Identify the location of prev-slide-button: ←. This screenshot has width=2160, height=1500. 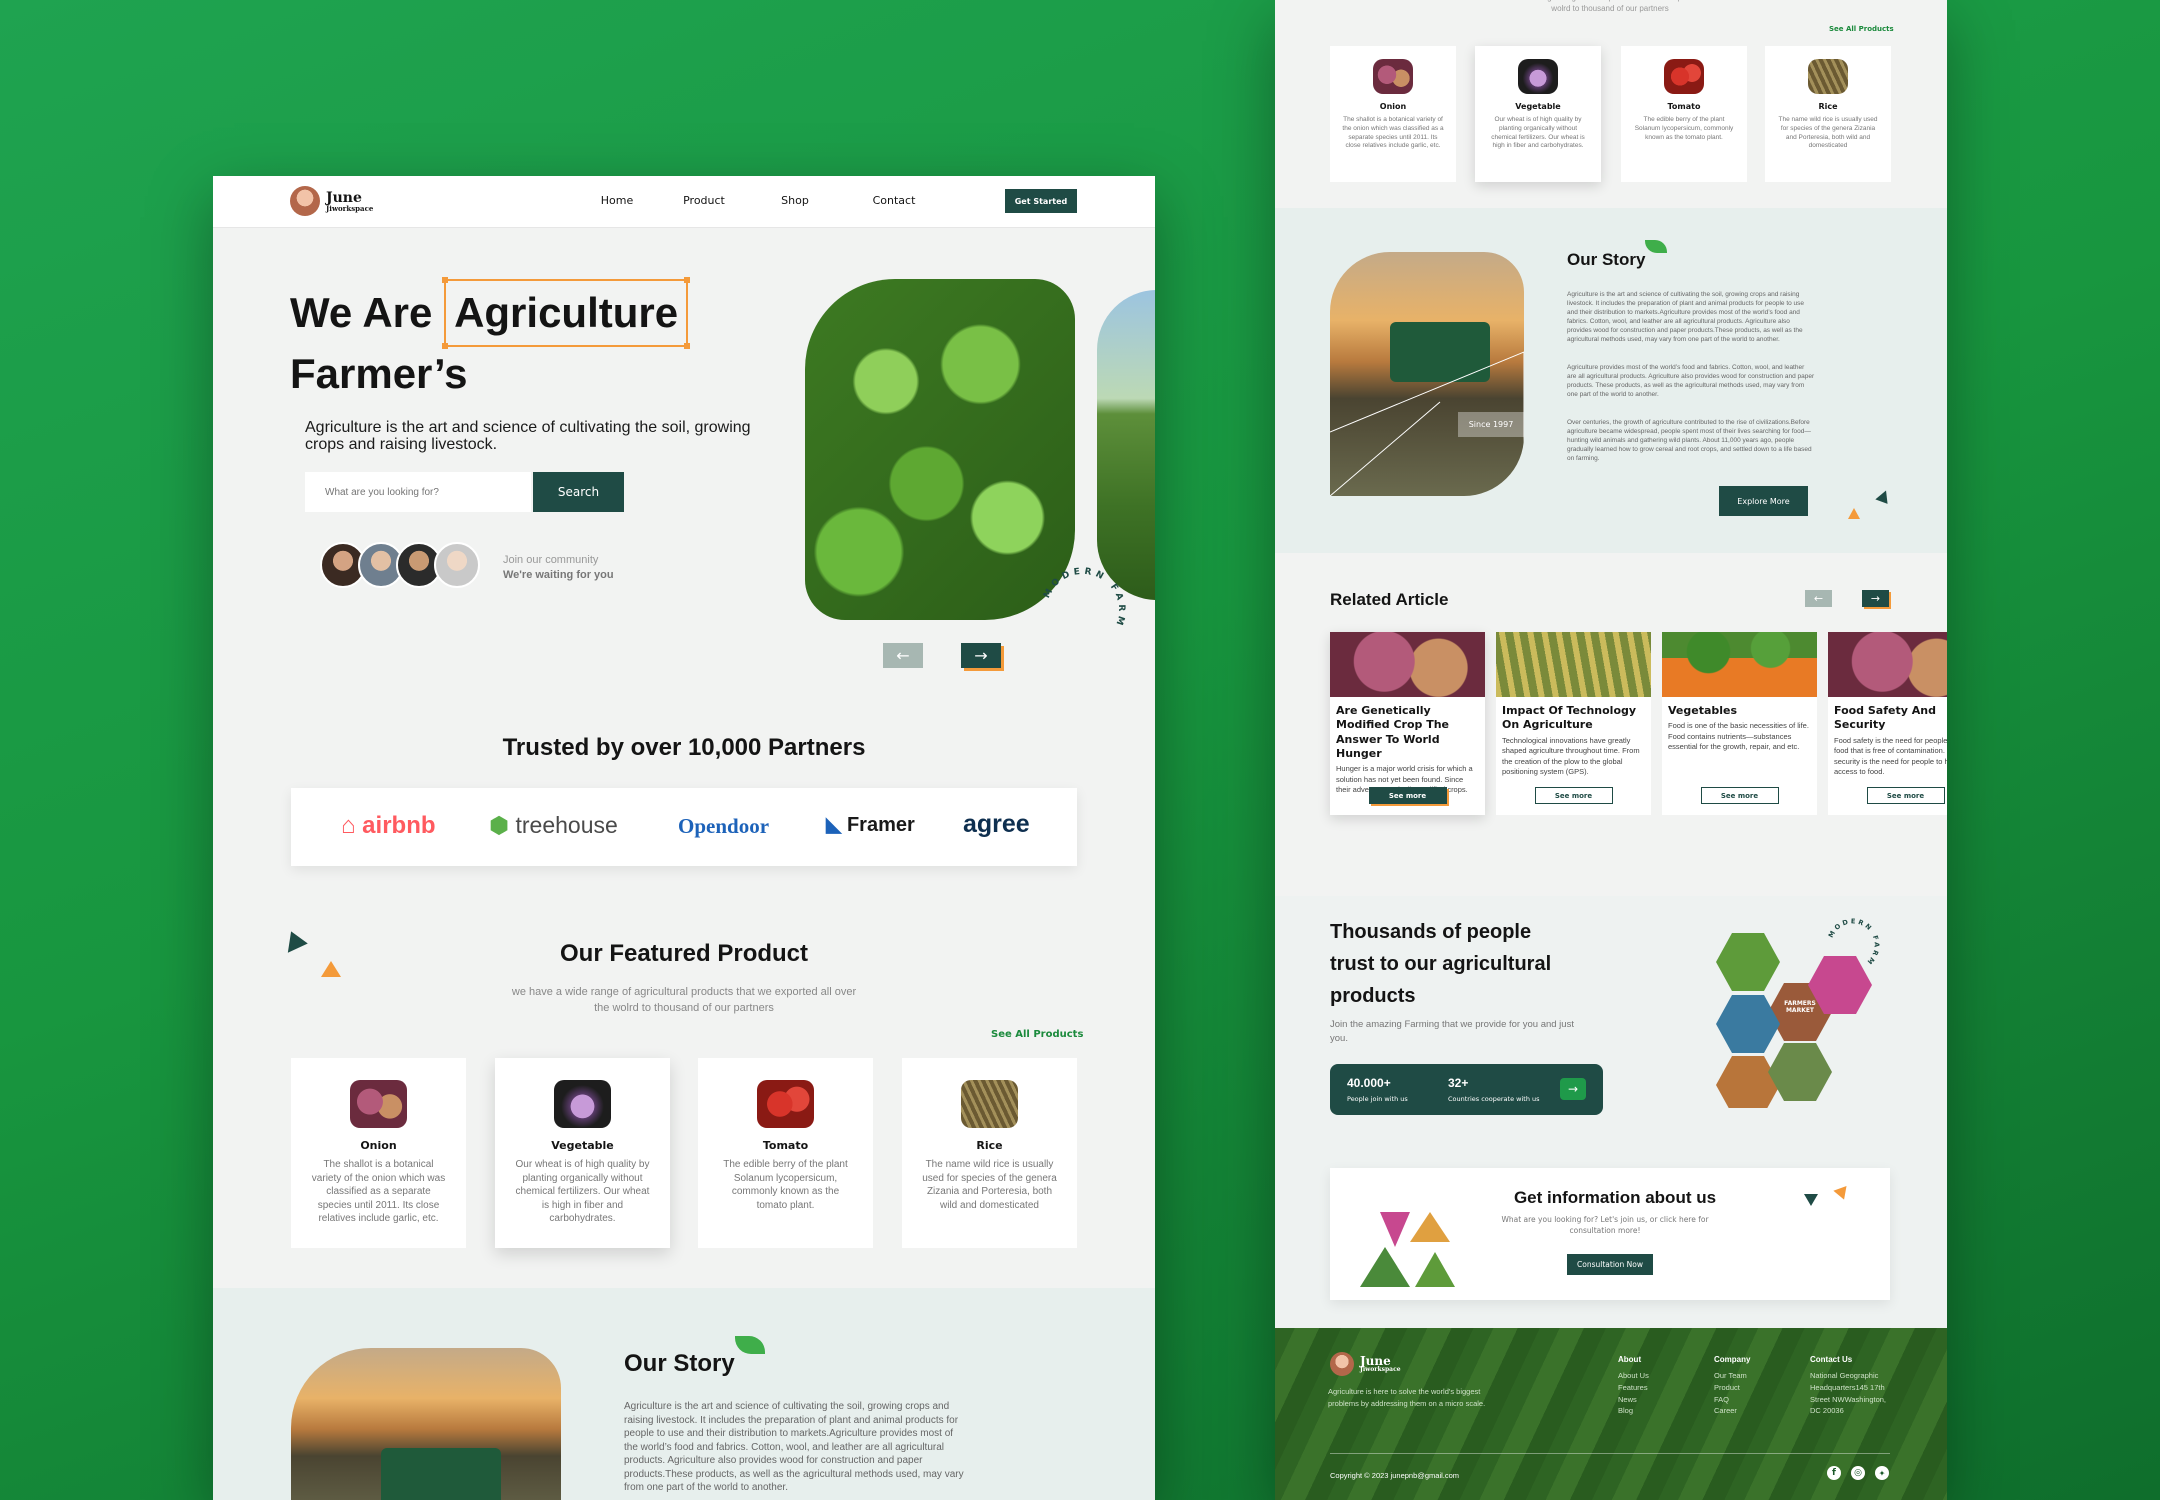
(903, 655).